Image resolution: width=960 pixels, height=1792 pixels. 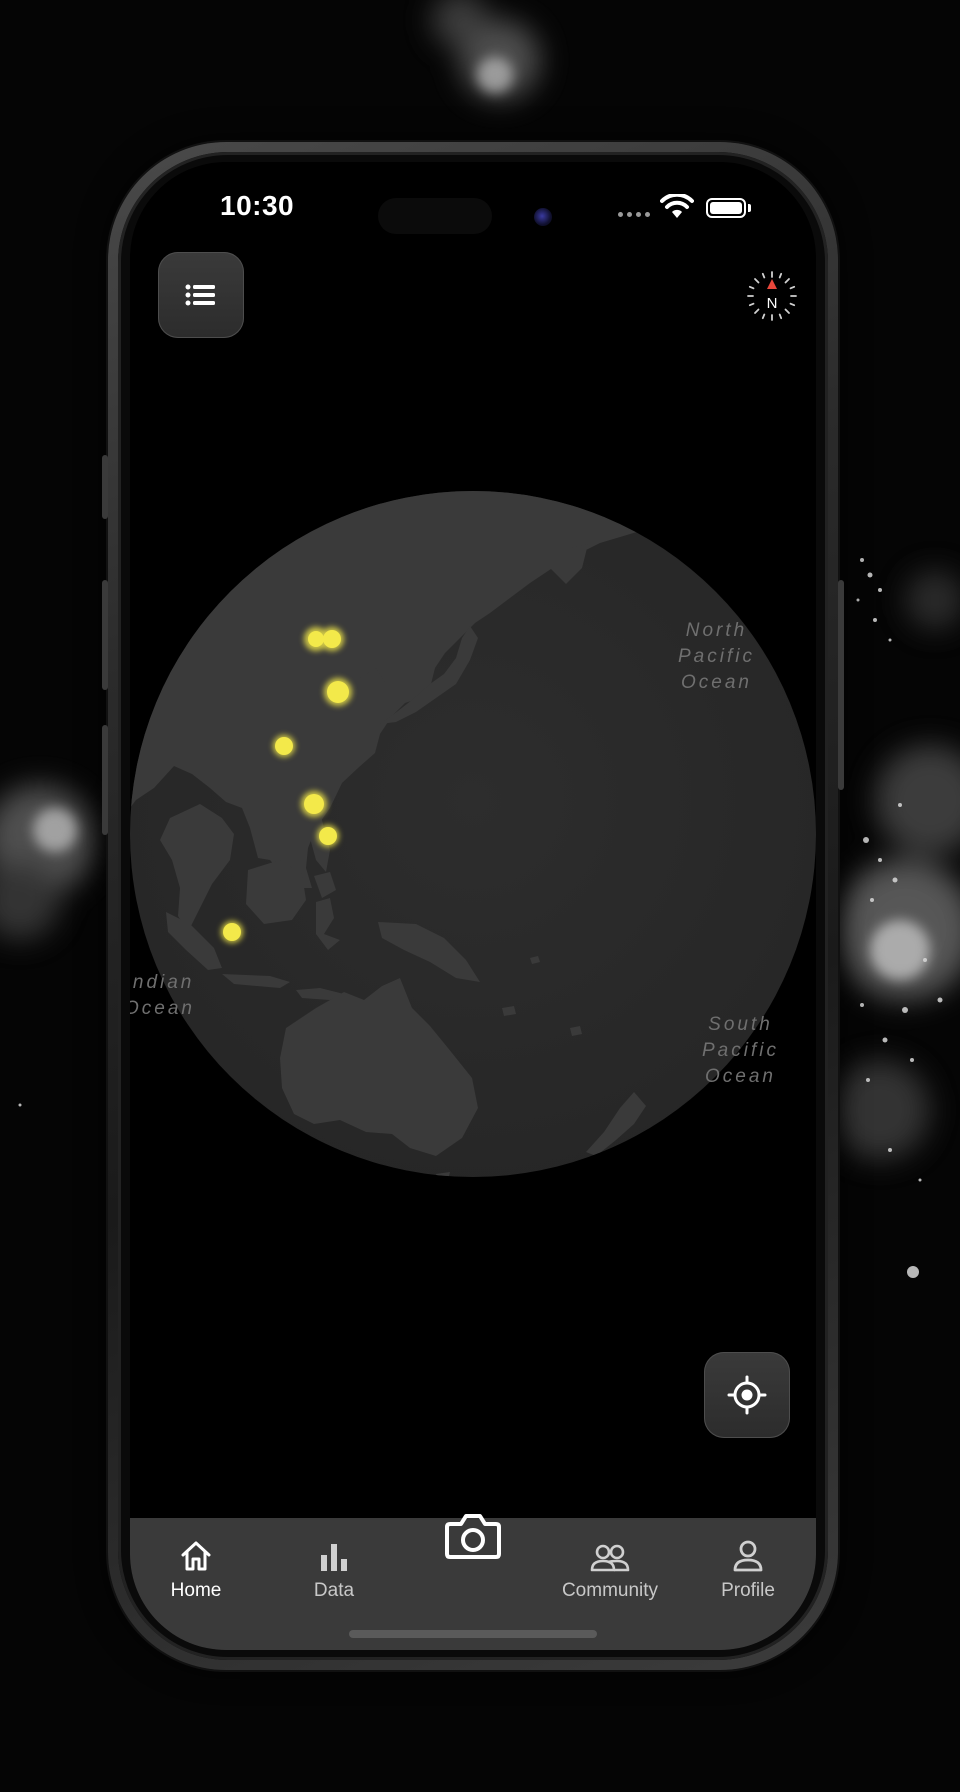 I want to click on tab-community: Community, so click(x=610, y=1568).